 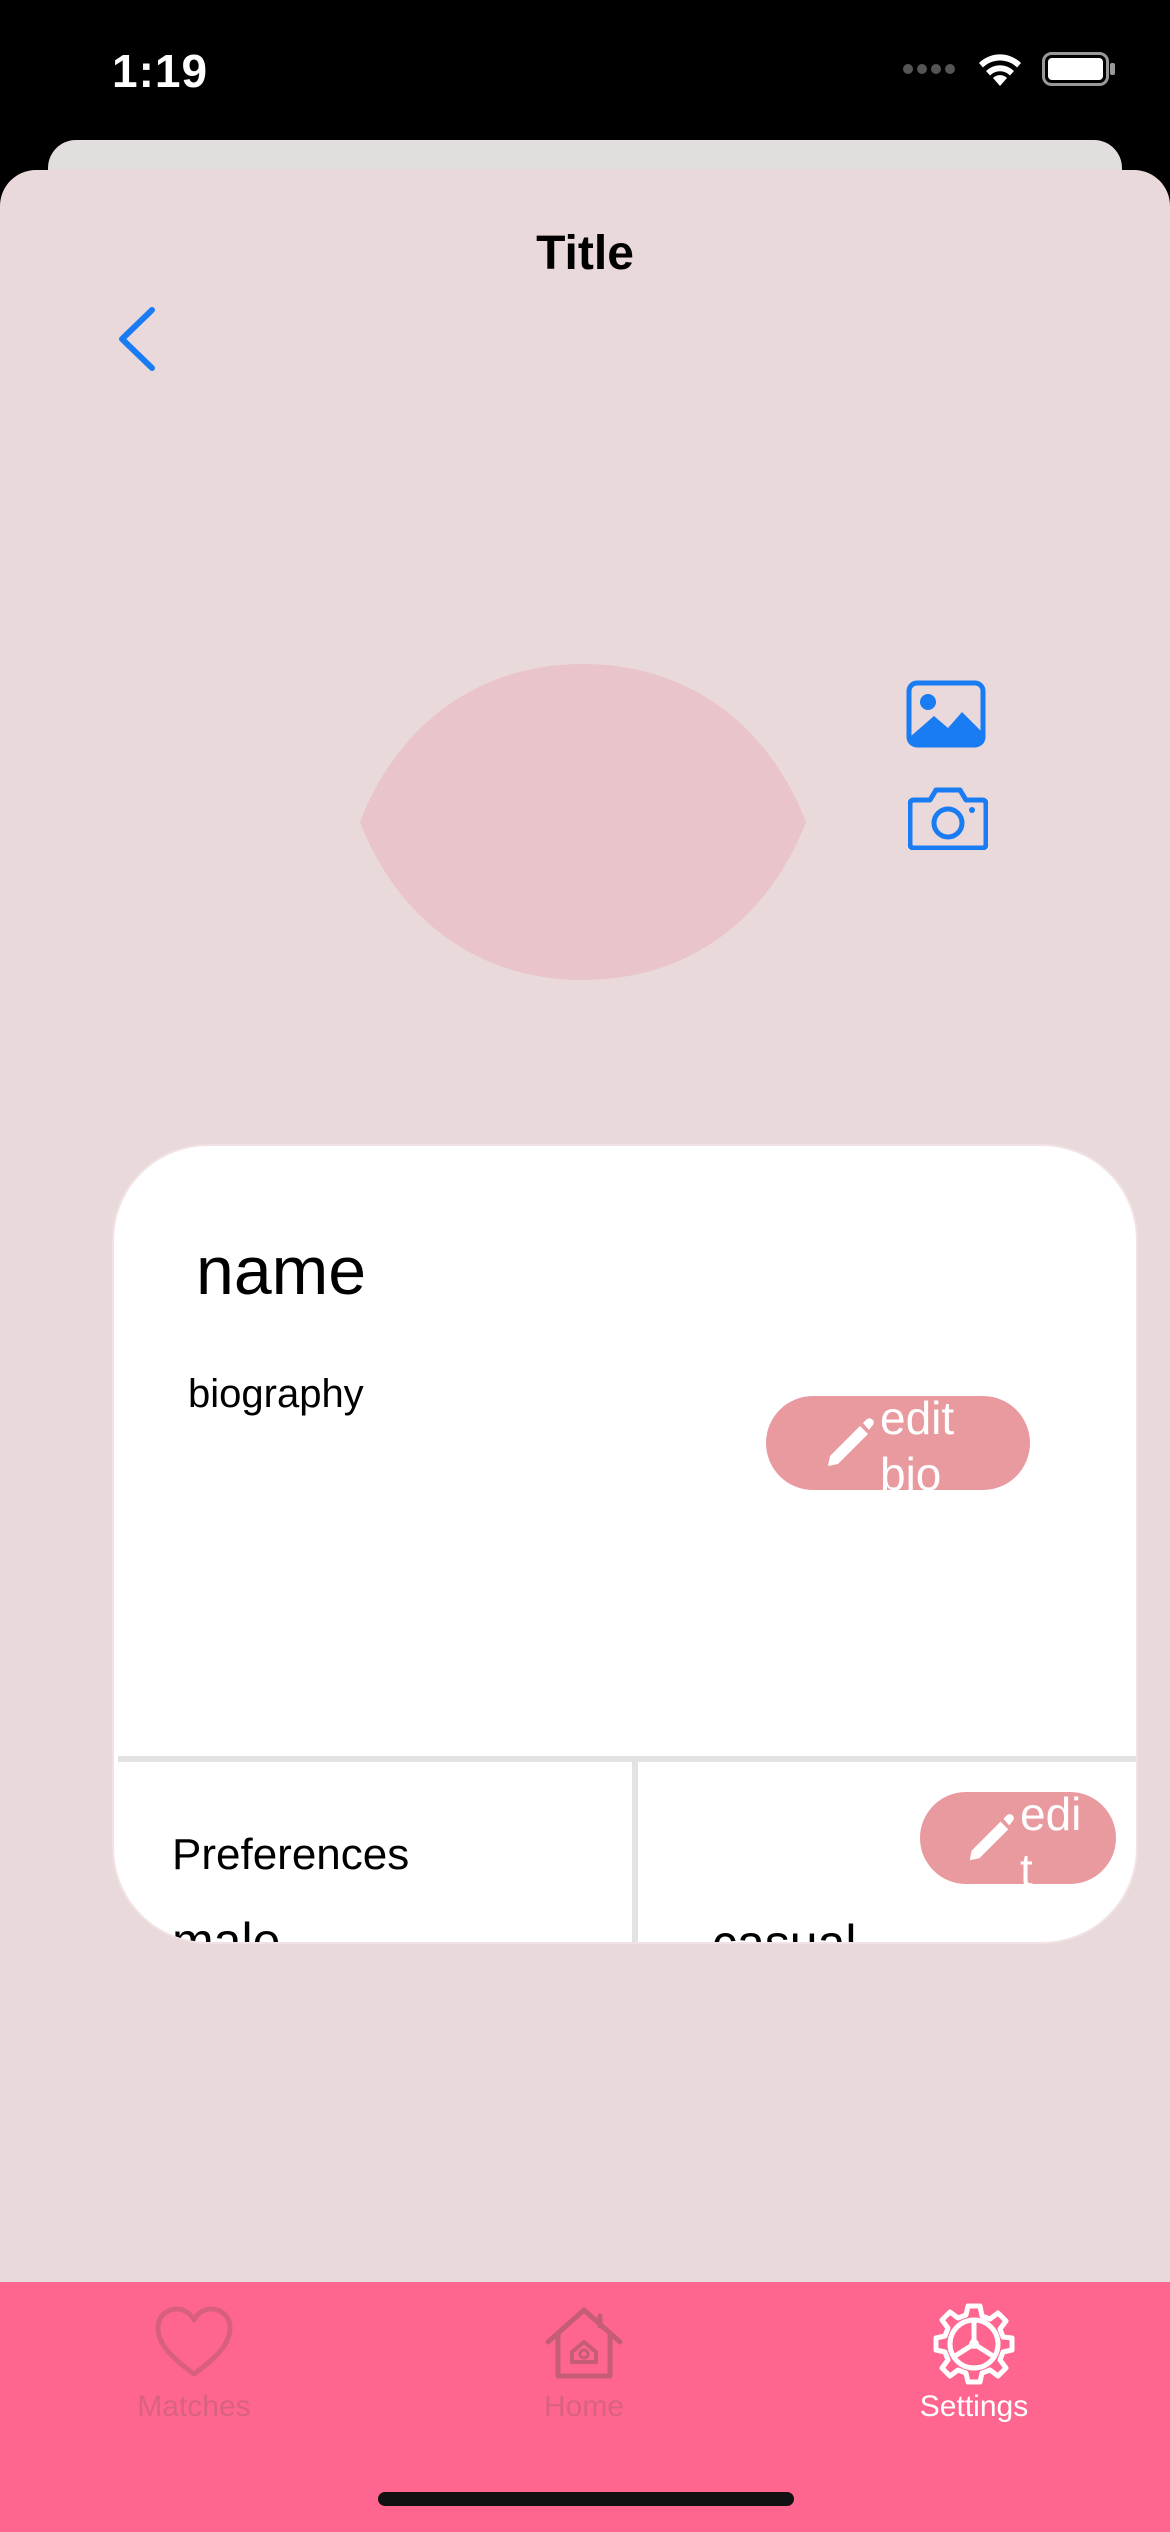 I want to click on edit-bio-label: edit bio, so click(x=917, y=1443).